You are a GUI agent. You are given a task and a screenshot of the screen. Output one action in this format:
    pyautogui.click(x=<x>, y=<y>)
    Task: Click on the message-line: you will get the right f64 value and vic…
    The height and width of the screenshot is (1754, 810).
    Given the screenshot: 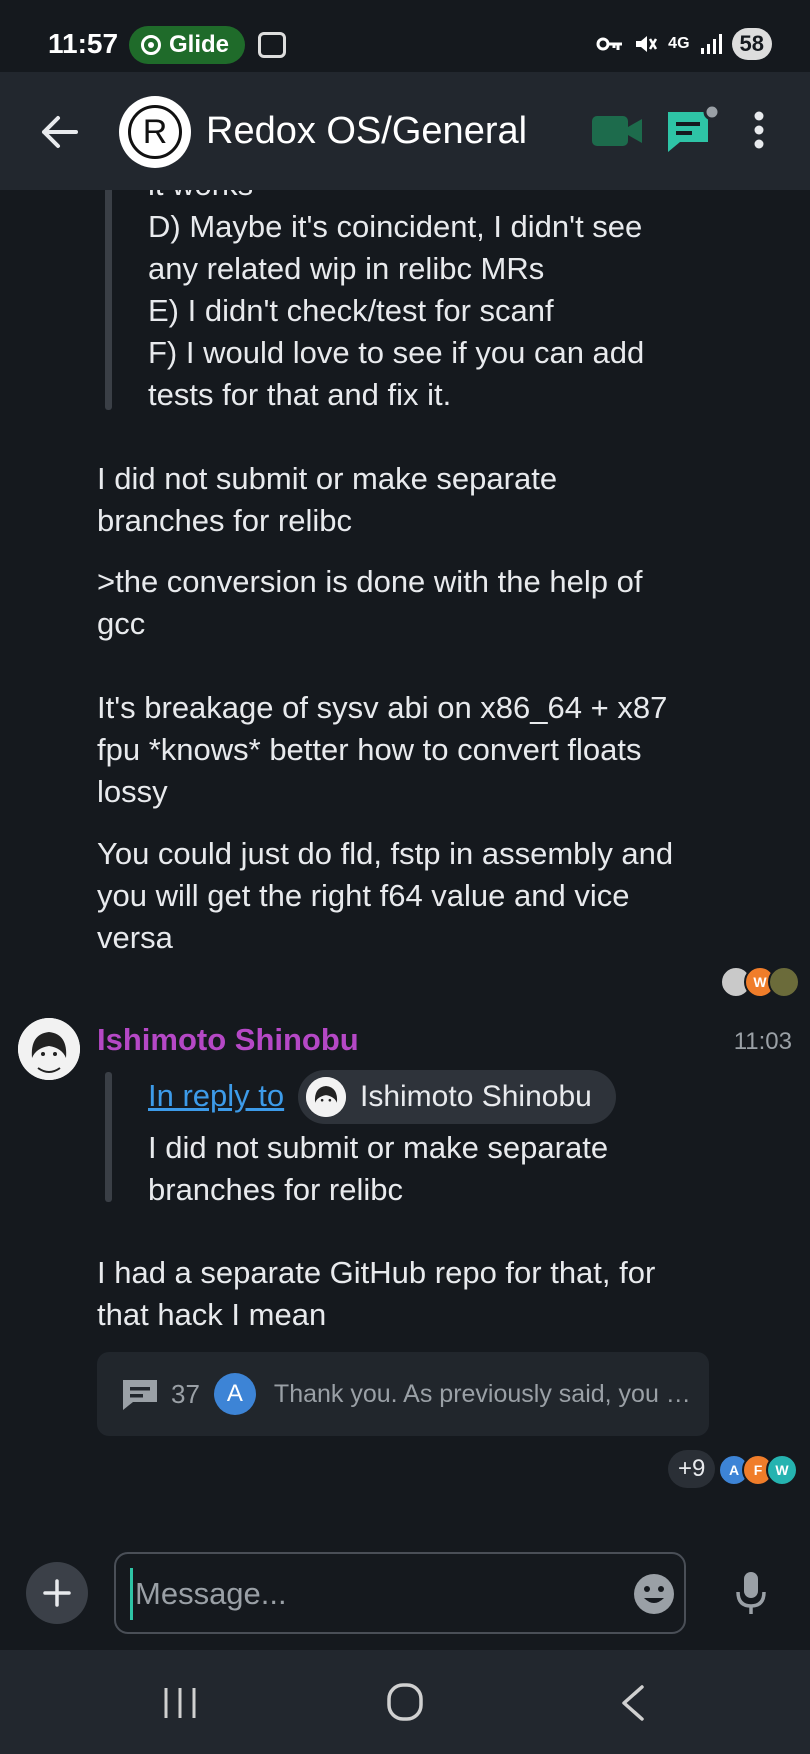 What is the action you would take?
    pyautogui.click(x=363, y=895)
    